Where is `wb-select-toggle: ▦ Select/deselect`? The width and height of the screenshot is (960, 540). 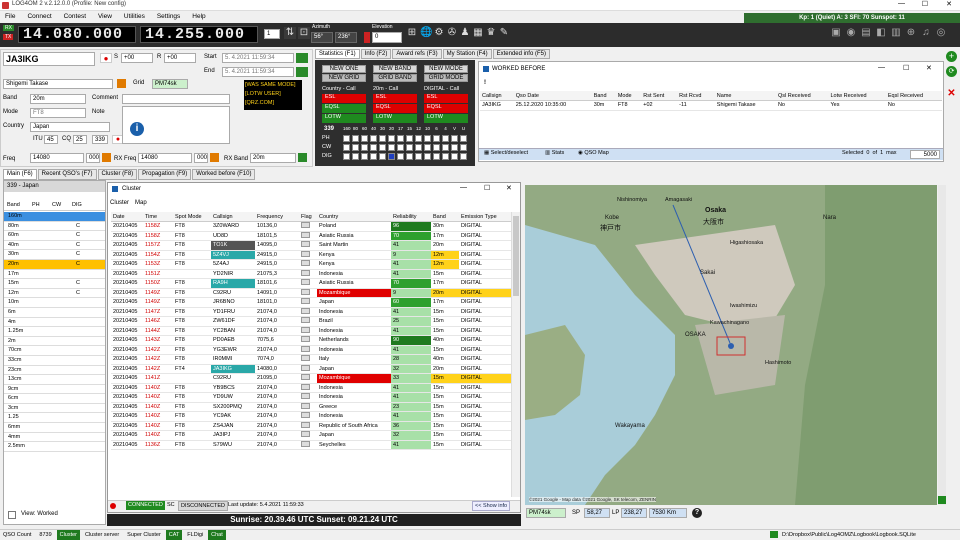 wb-select-toggle: ▦ Select/deselect is located at coordinates (506, 153).